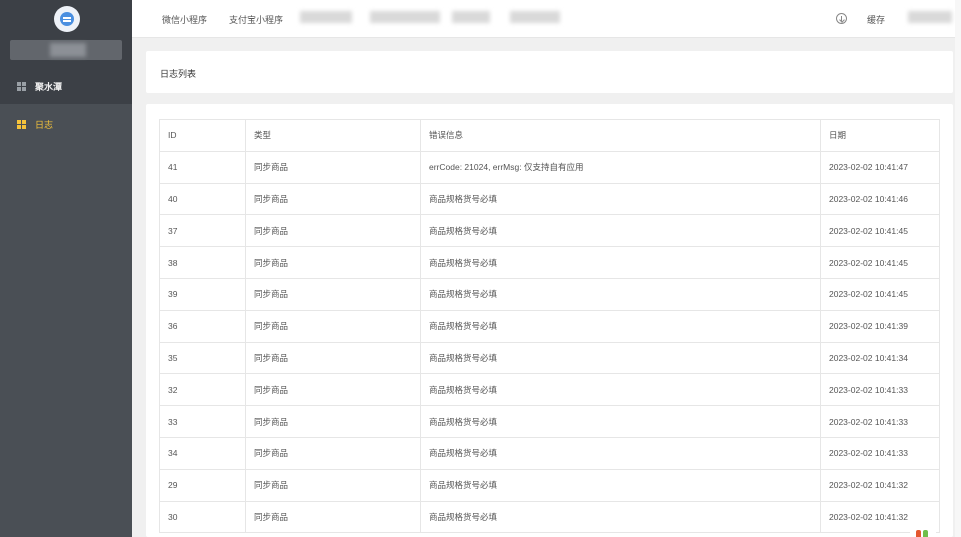 This screenshot has height=537, width=961. I want to click on table-row: 38 同步商品 商品规格货号必填 2023-02-02 10:41:45, so click(549, 262).